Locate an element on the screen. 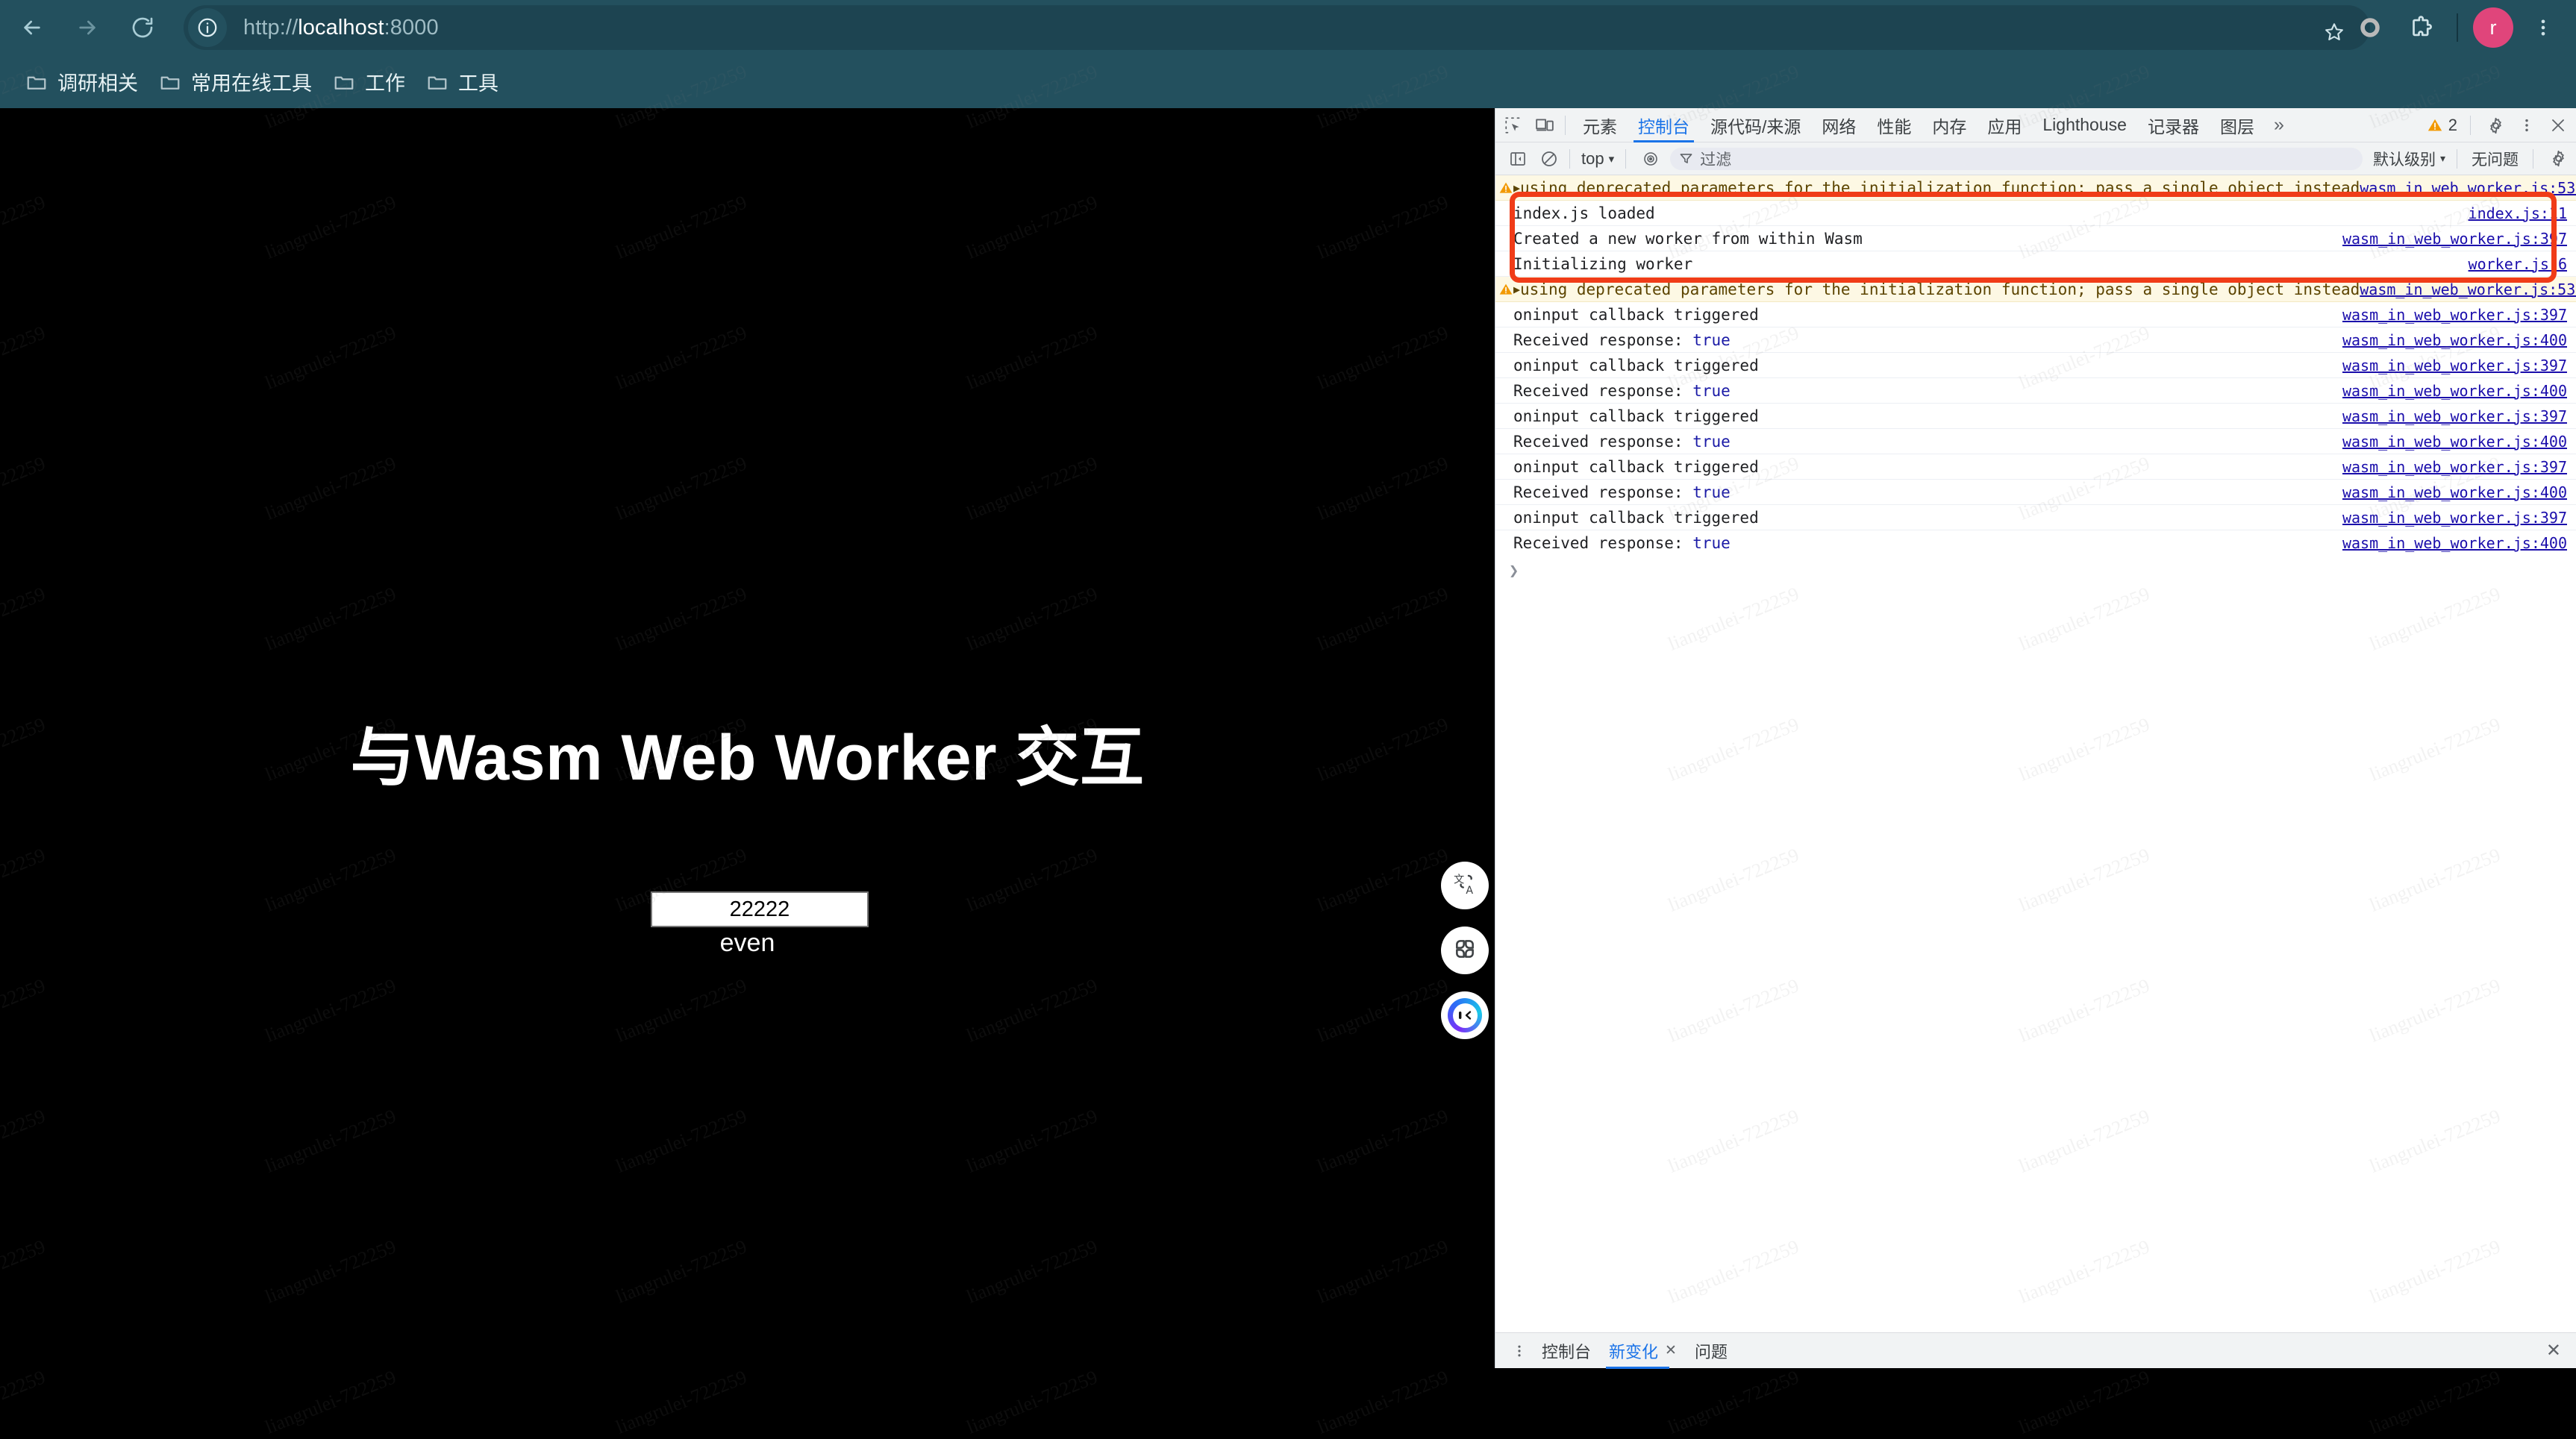 Image resolution: width=2576 pixels, height=1439 pixels. clear-console-icon is located at coordinates (1549, 158).